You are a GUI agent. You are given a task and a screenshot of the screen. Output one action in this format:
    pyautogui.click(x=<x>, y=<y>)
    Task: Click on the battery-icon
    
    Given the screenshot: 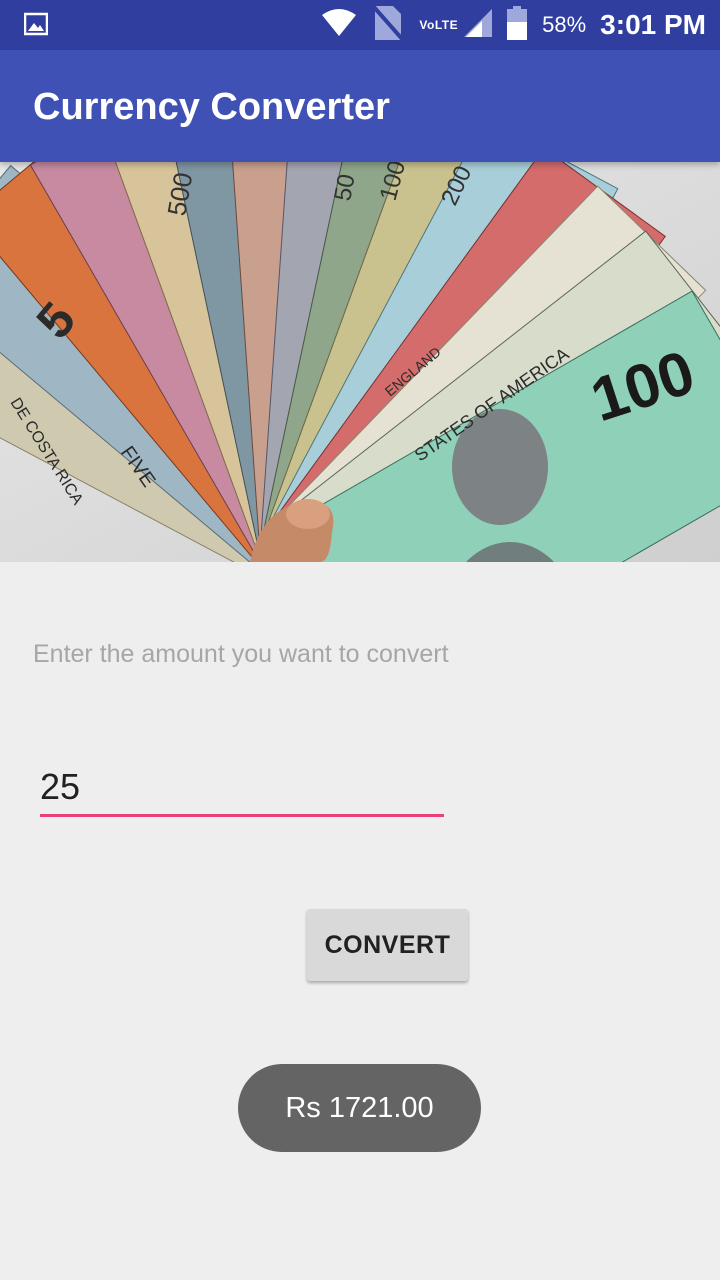 What is the action you would take?
    pyautogui.click(x=517, y=25)
    